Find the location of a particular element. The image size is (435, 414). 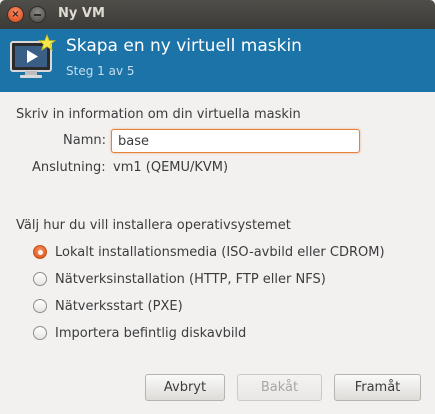

new-vm-monitor-icon is located at coordinates (33, 55).